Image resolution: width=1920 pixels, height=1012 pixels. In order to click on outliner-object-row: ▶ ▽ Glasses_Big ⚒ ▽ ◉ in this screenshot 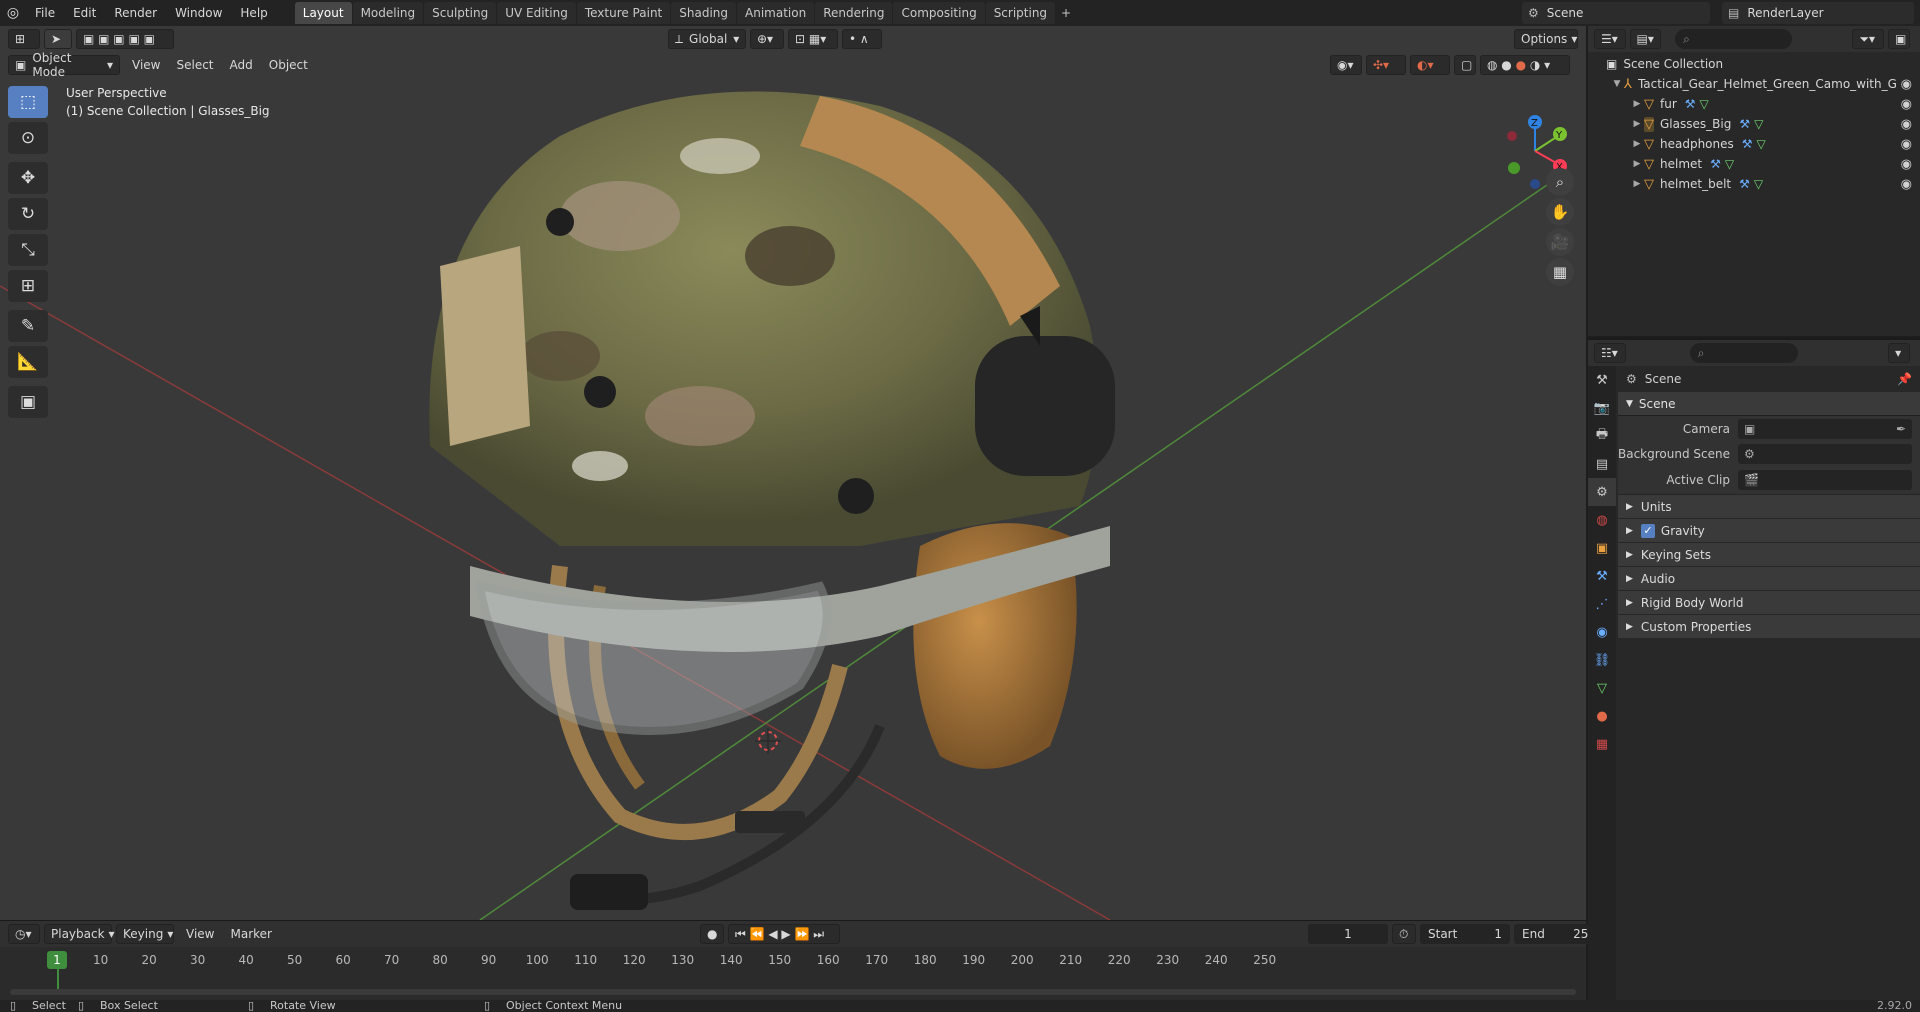, I will do `click(1754, 124)`.